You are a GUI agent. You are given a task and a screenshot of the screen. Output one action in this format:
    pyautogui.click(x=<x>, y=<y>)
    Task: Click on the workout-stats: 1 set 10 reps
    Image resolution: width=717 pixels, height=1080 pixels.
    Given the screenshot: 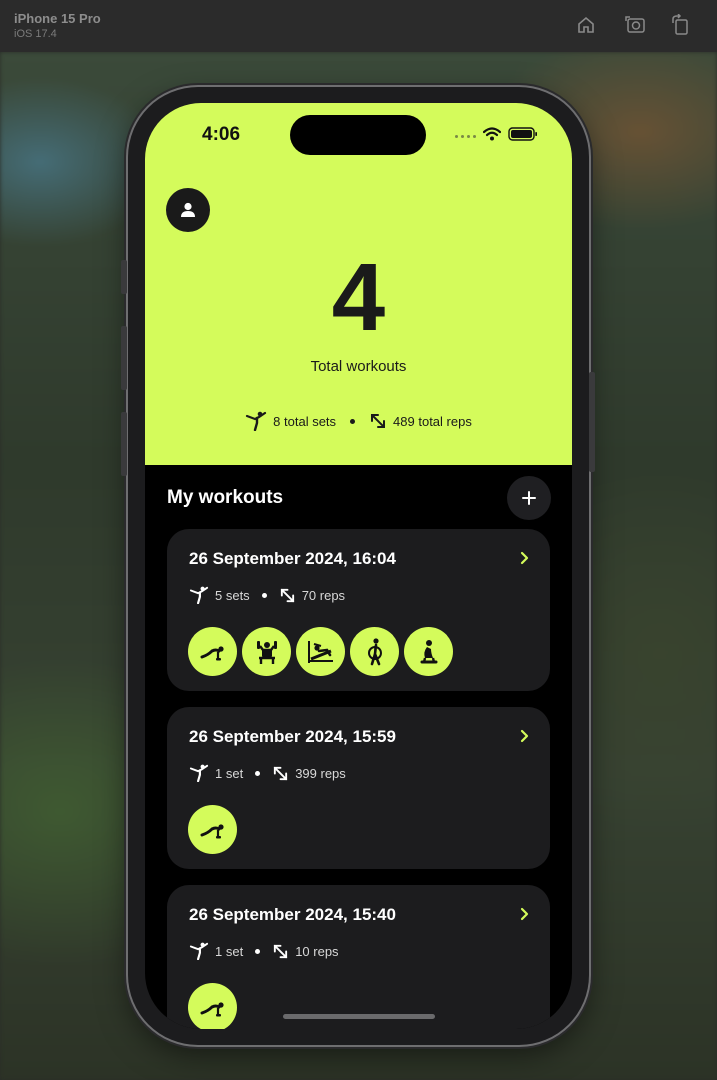 What is the action you would take?
    pyautogui.click(x=264, y=951)
    